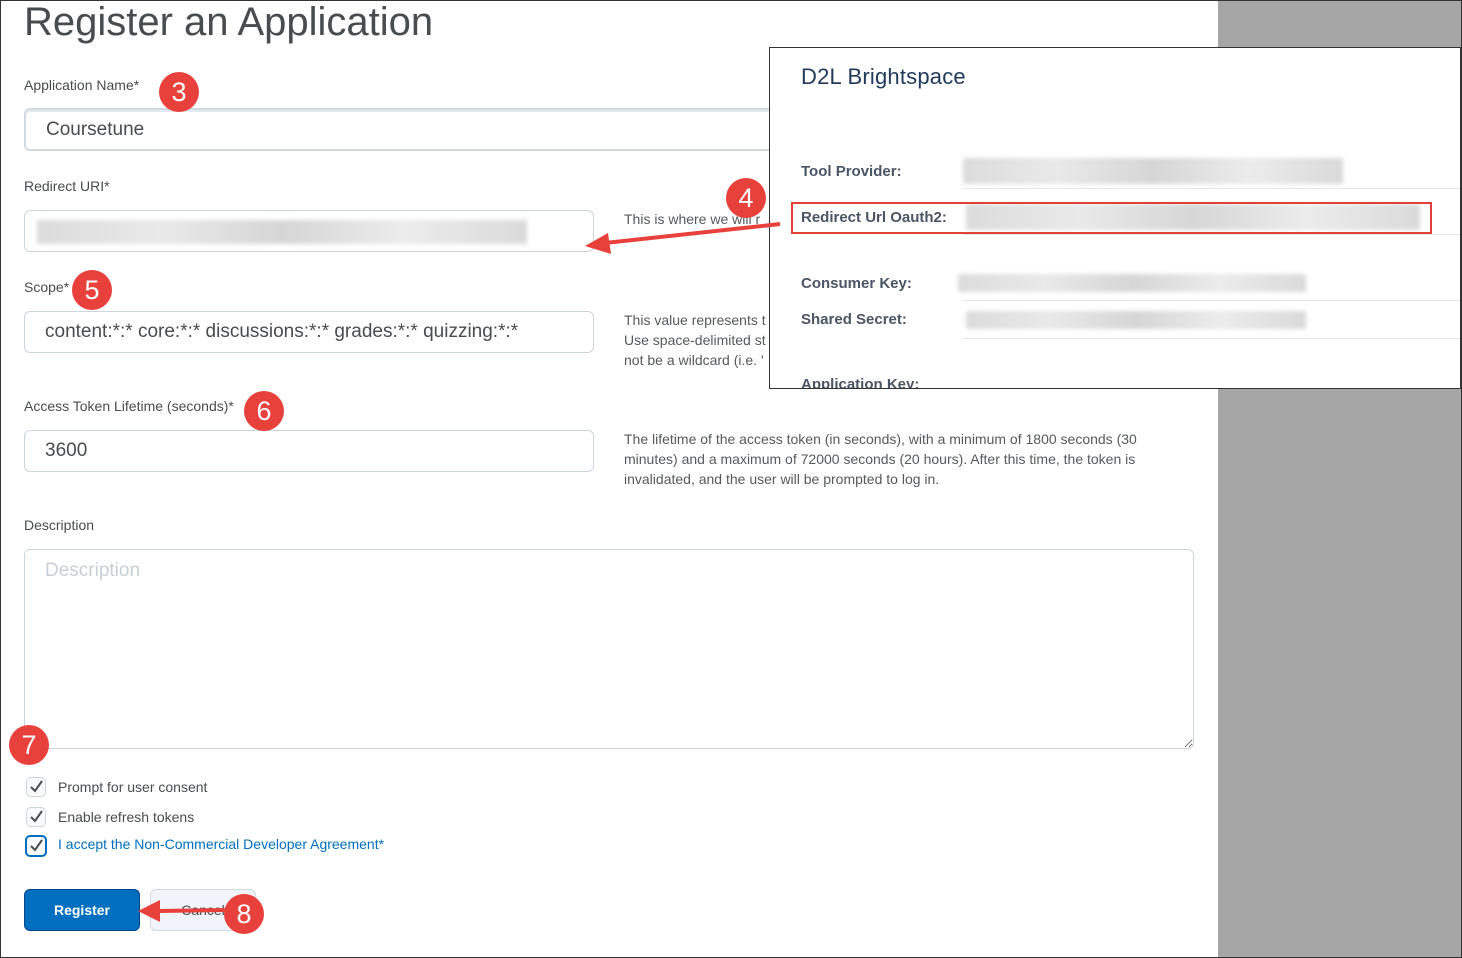  What do you see at coordinates (244, 914) in the screenshot?
I see `step-marker-8: 8` at bounding box center [244, 914].